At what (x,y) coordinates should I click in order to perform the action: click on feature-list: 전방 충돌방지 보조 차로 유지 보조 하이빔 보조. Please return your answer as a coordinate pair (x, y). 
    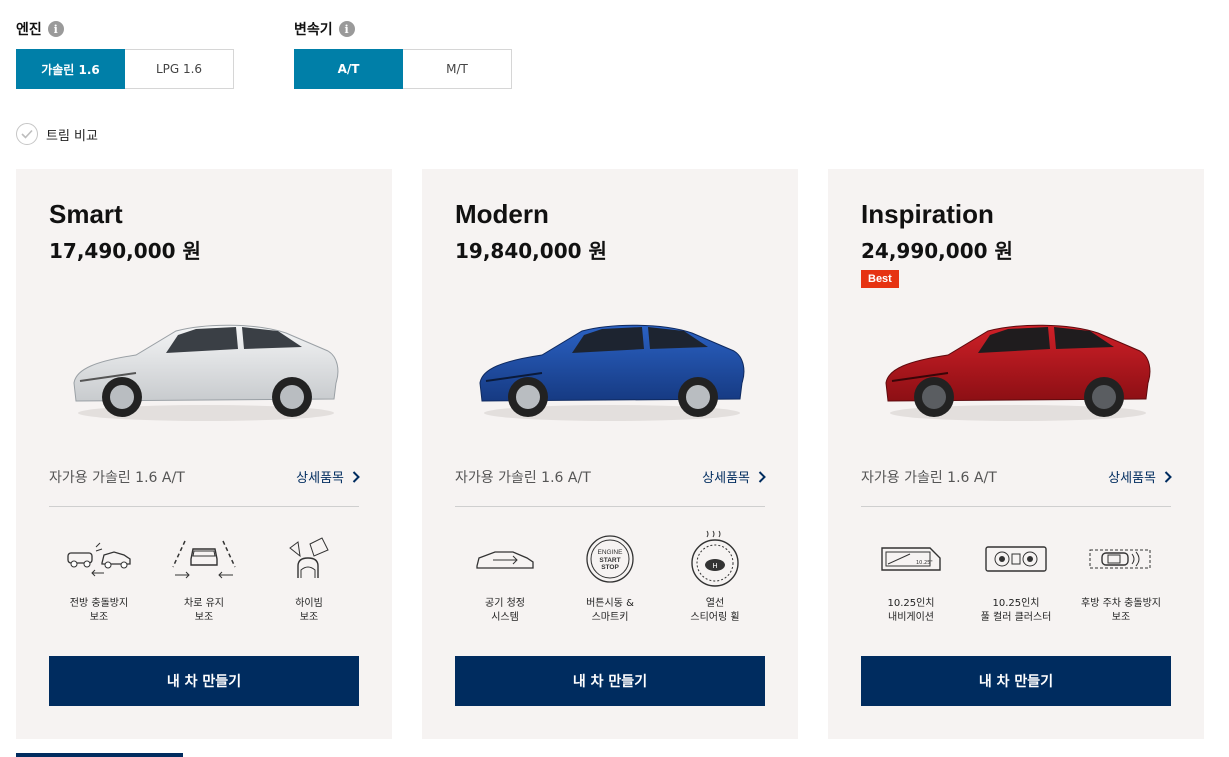
    Looking at the image, I should click on (204, 577).